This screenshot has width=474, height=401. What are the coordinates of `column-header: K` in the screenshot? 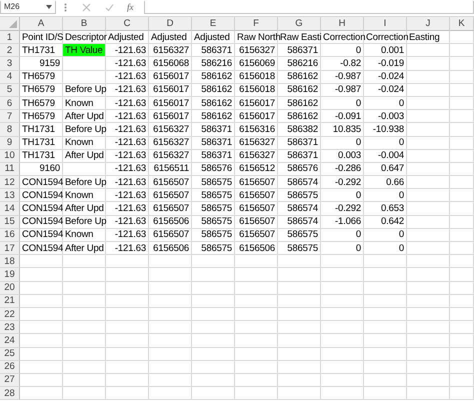 It's located at (462, 24).